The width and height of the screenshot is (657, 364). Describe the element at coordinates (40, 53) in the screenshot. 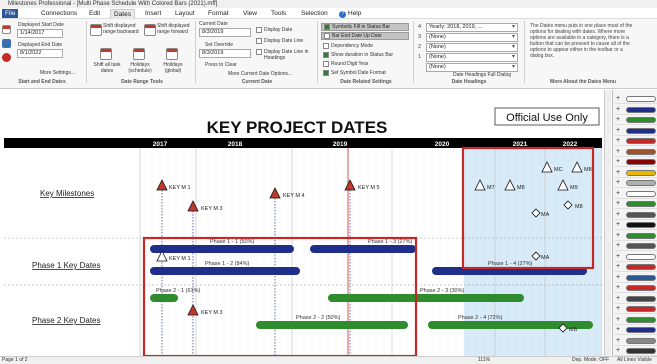

I see `displayed-end-input: 8/1/2022` at that location.